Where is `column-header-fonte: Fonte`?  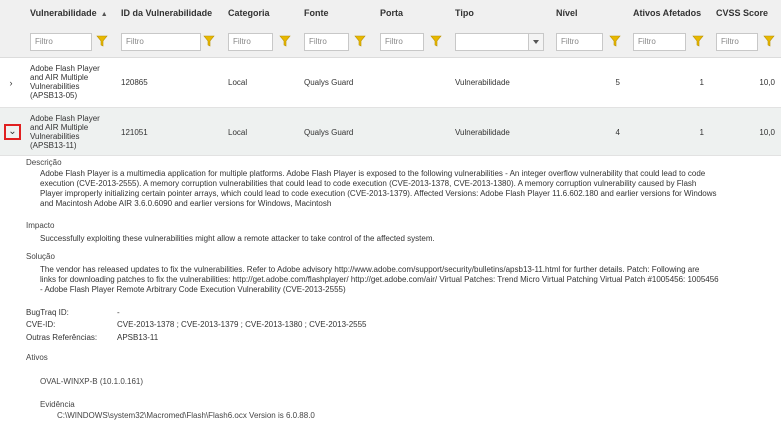
column-header-fonte: Fonte is located at coordinates (316, 13).